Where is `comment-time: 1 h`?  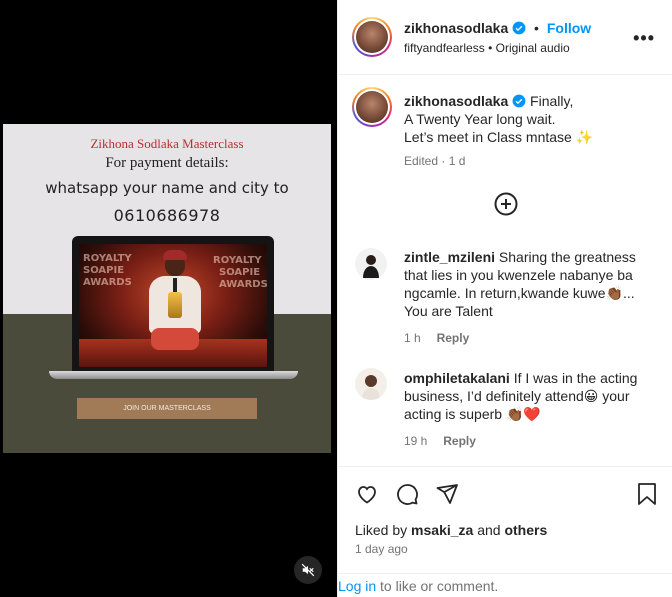 comment-time: 1 h is located at coordinates (412, 338).